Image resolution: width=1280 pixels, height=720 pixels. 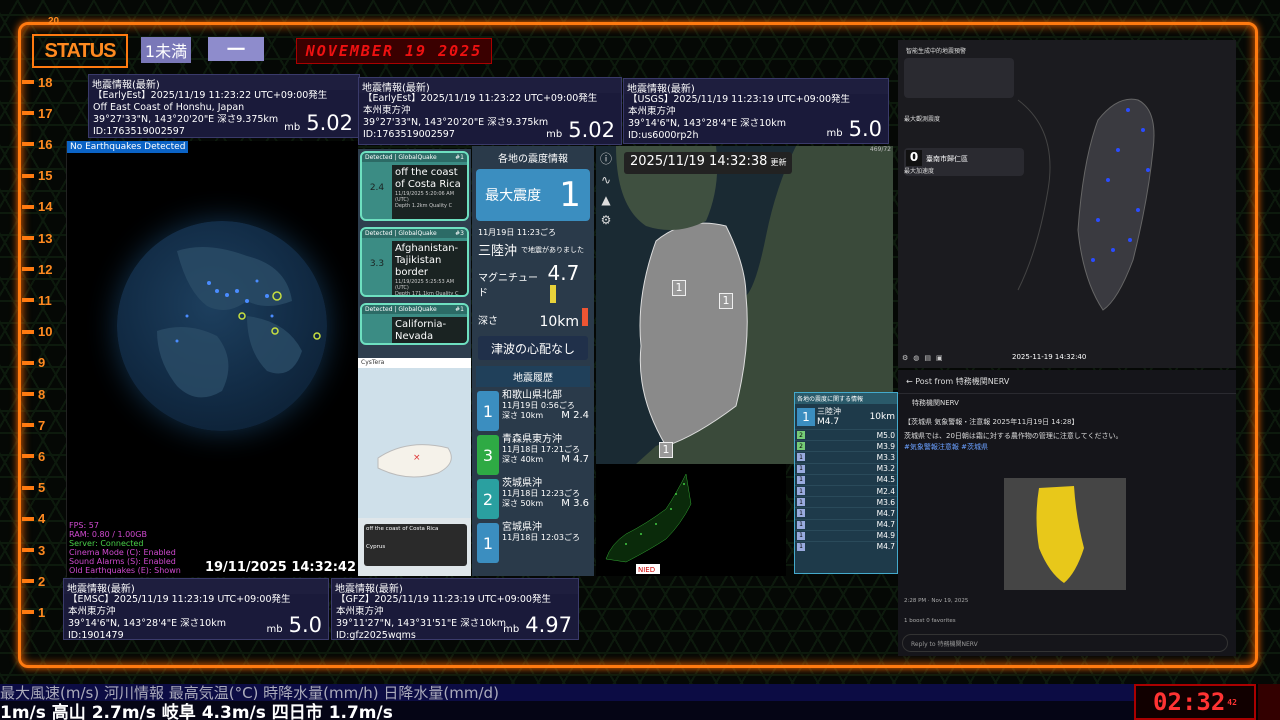 What do you see at coordinates (846, 398) in the screenshot?
I see `region-header: 各地の震度に関する情報` at bounding box center [846, 398].